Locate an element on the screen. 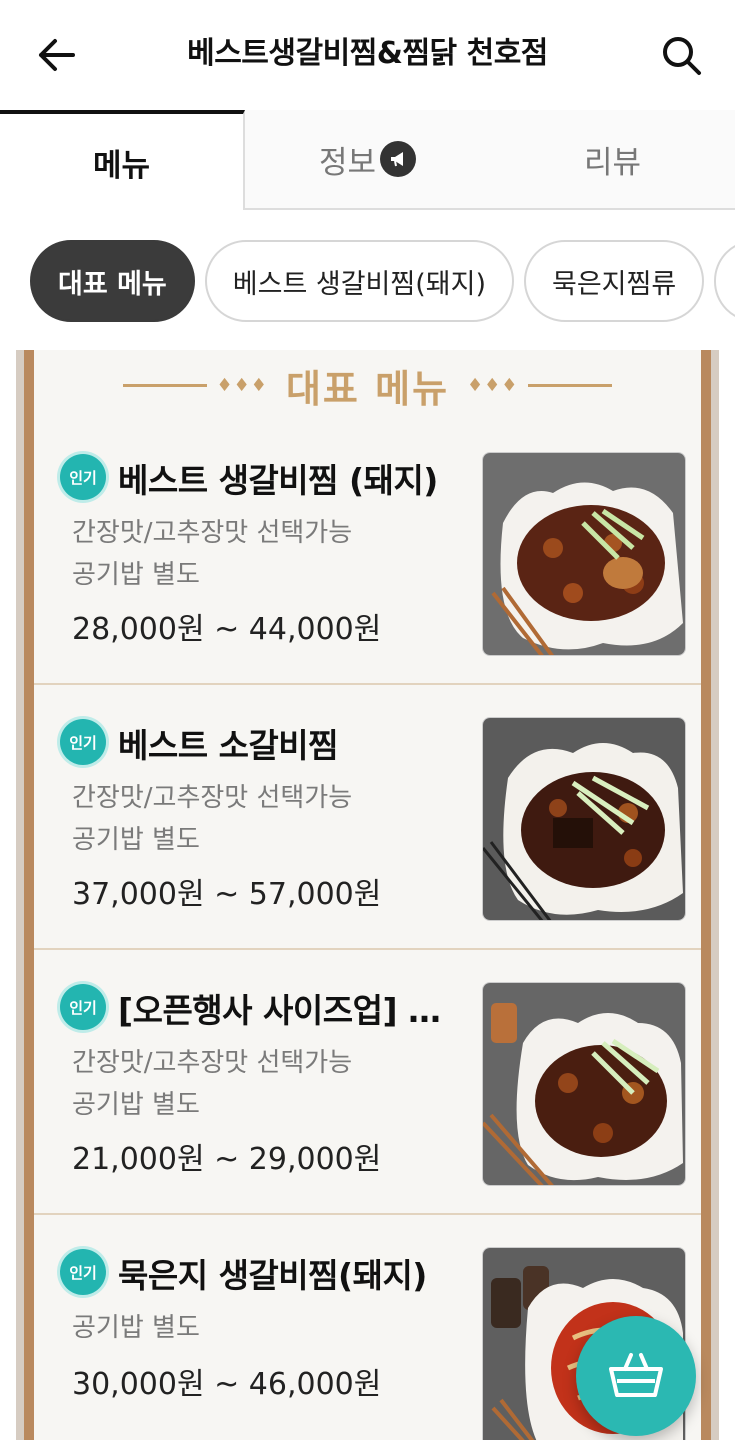 The image size is (735, 1440). tab-info: 정보 is located at coordinates (367, 160).